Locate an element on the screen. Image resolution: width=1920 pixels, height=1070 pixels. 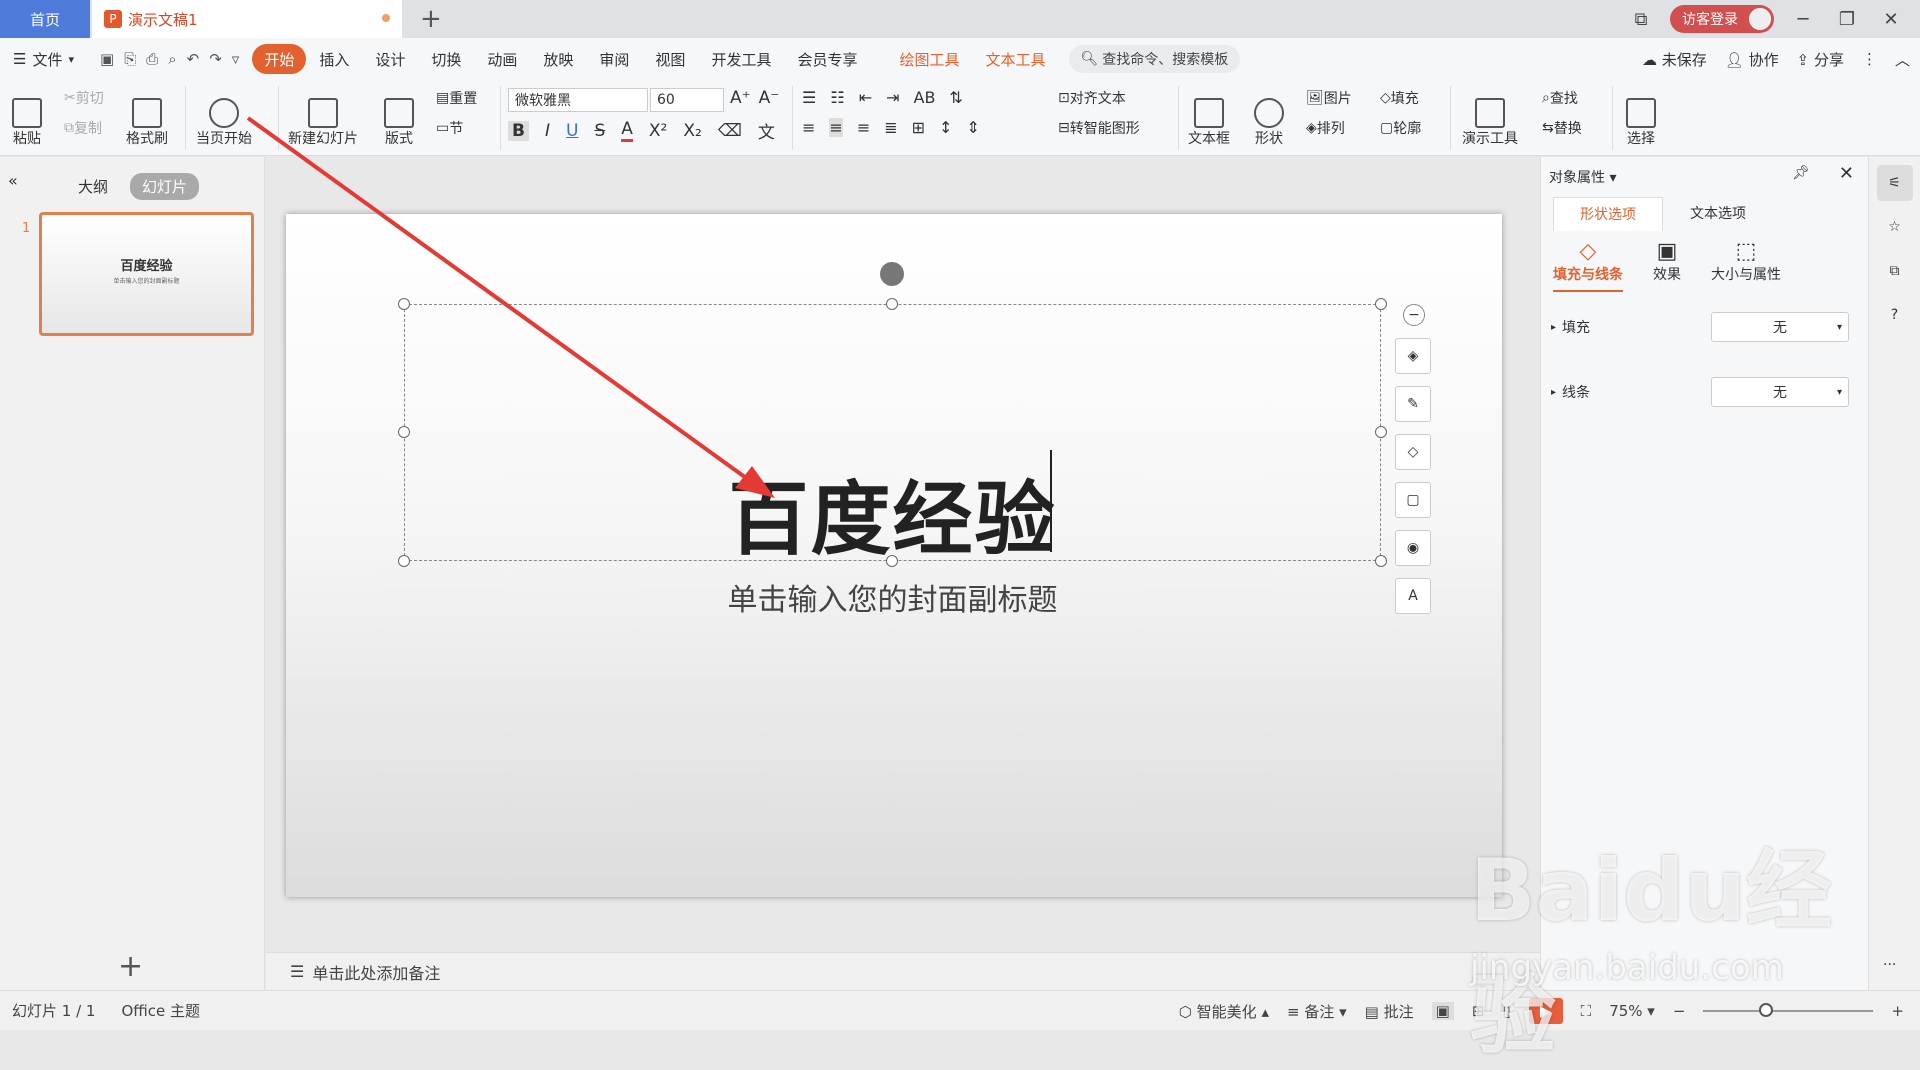
menu-file: ☰ 文件 ▾ is located at coordinates (43, 59).